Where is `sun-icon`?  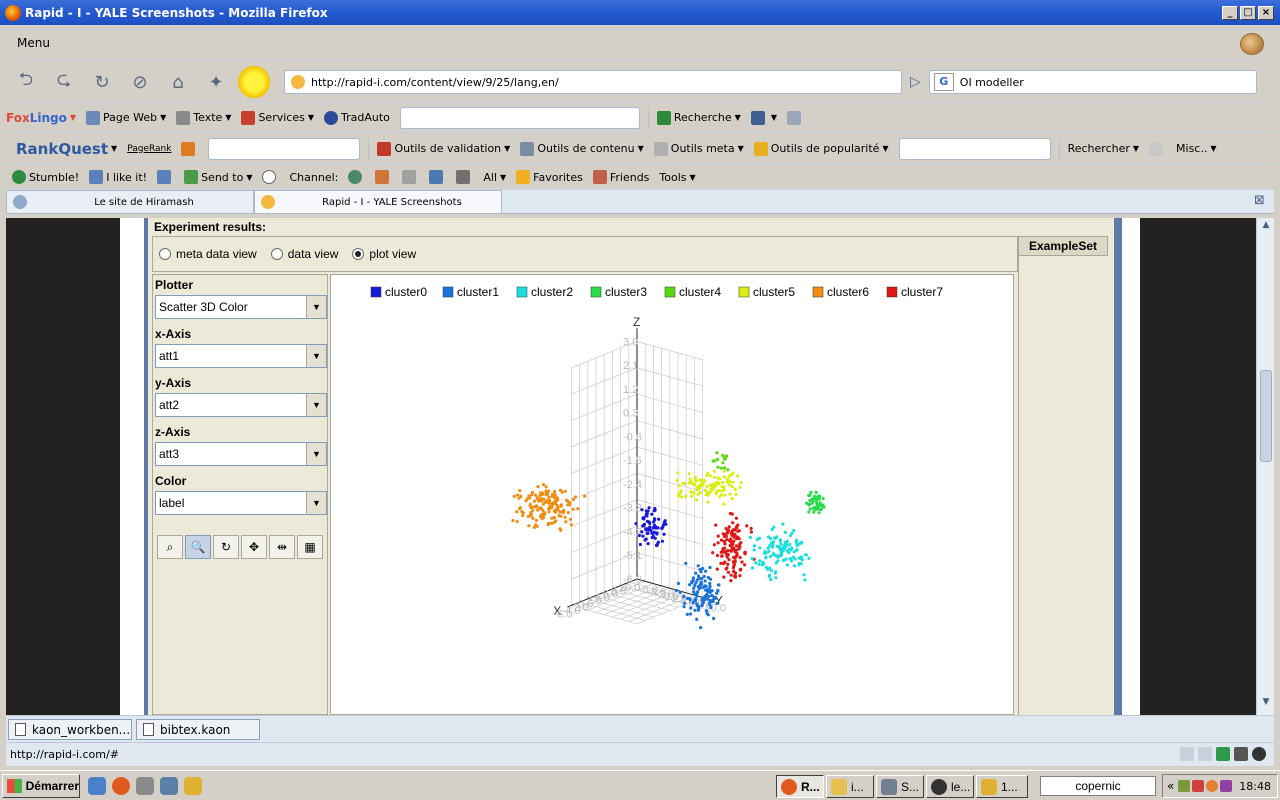
sun-icon is located at coordinates (254, 82).